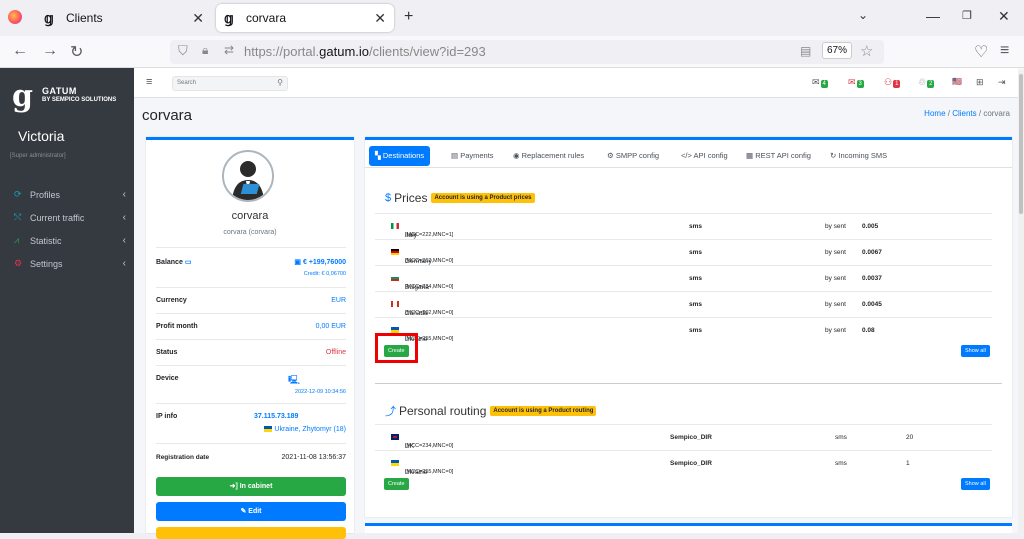  What do you see at coordinates (866, 51) in the screenshot?
I see `bookmark-star-icon: ☆` at bounding box center [866, 51].